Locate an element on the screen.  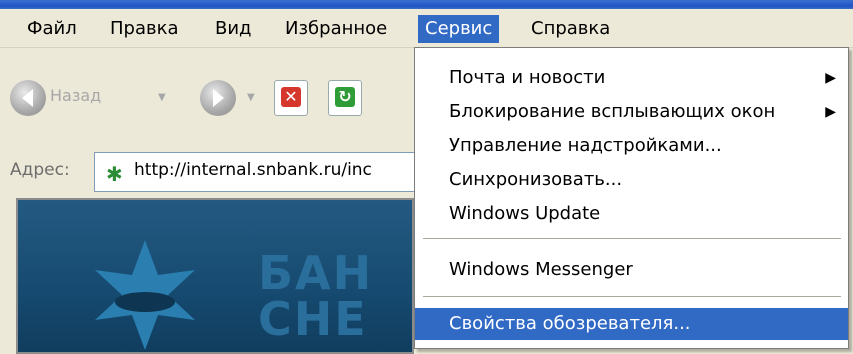
menu-file: Файл is located at coordinates (52, 29).